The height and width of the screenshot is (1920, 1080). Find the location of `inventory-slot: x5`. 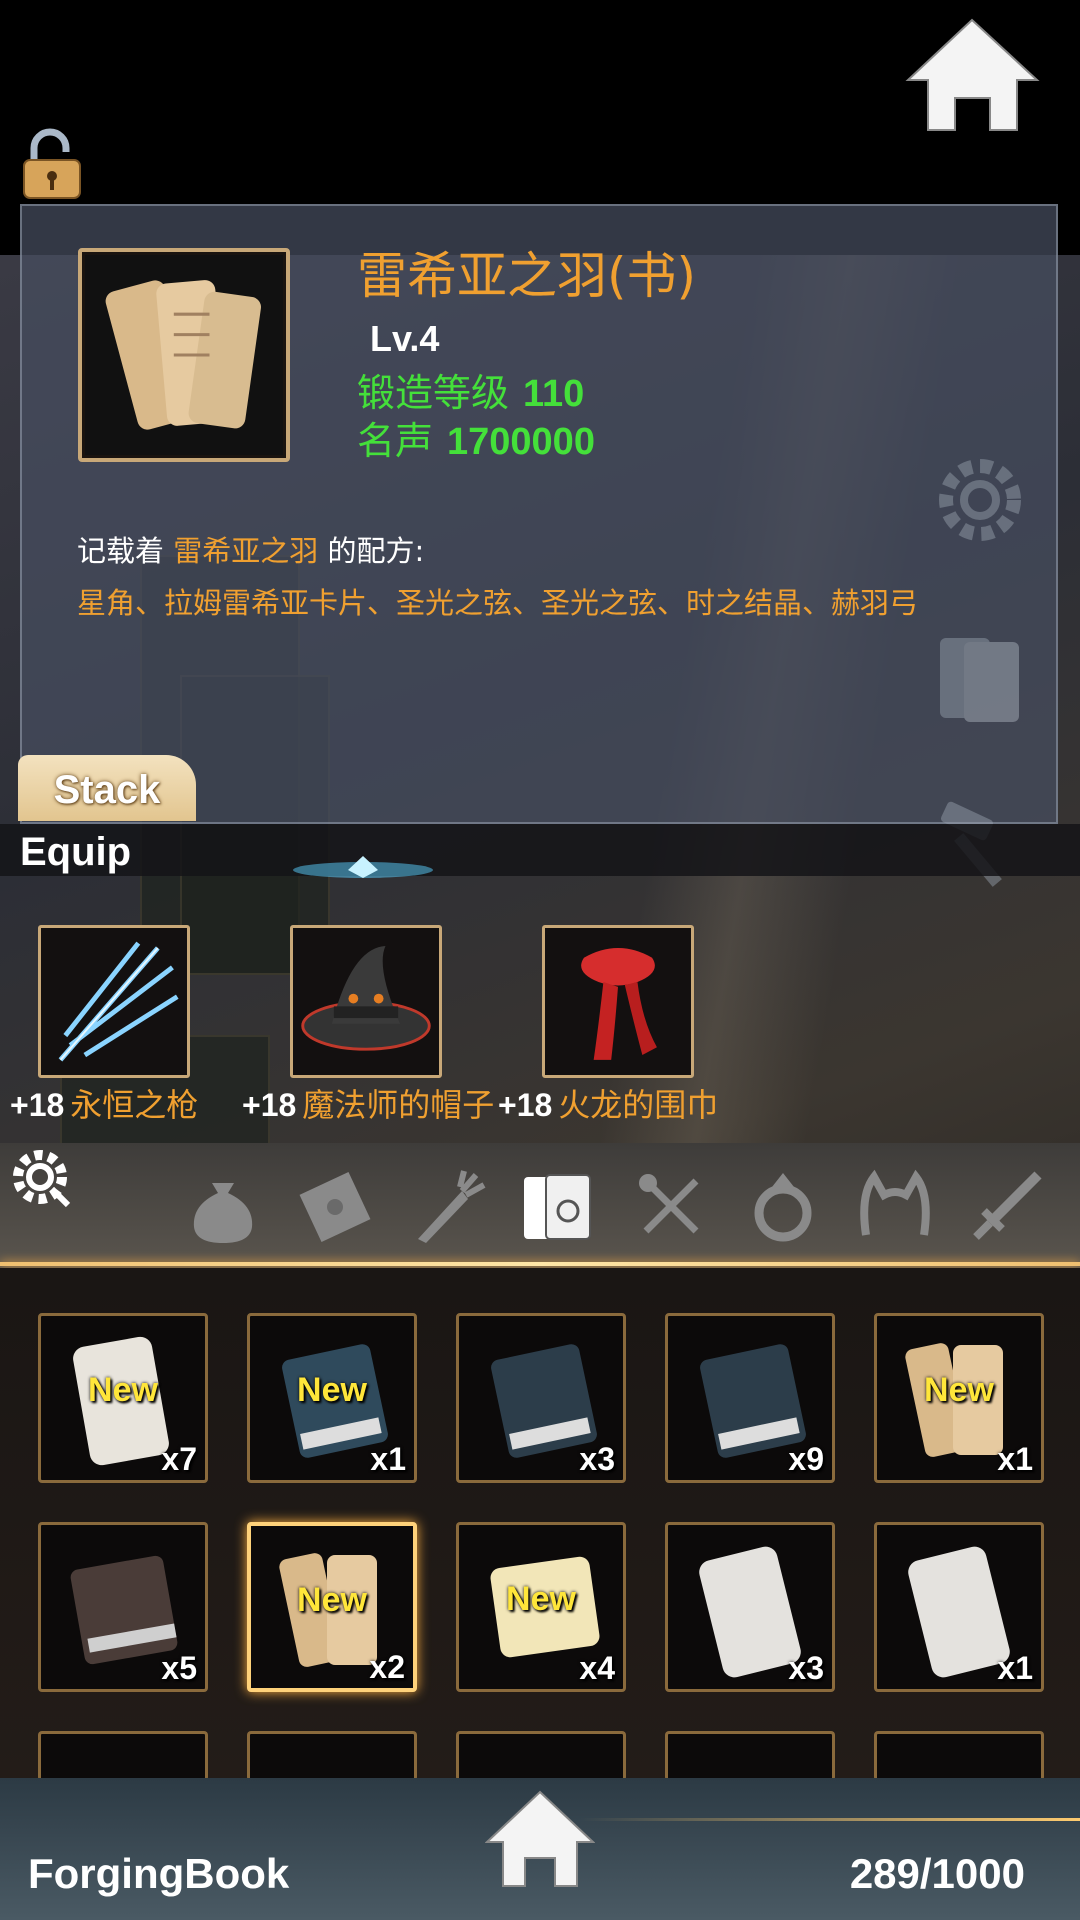

inventory-slot: x5 is located at coordinates (123, 1607).